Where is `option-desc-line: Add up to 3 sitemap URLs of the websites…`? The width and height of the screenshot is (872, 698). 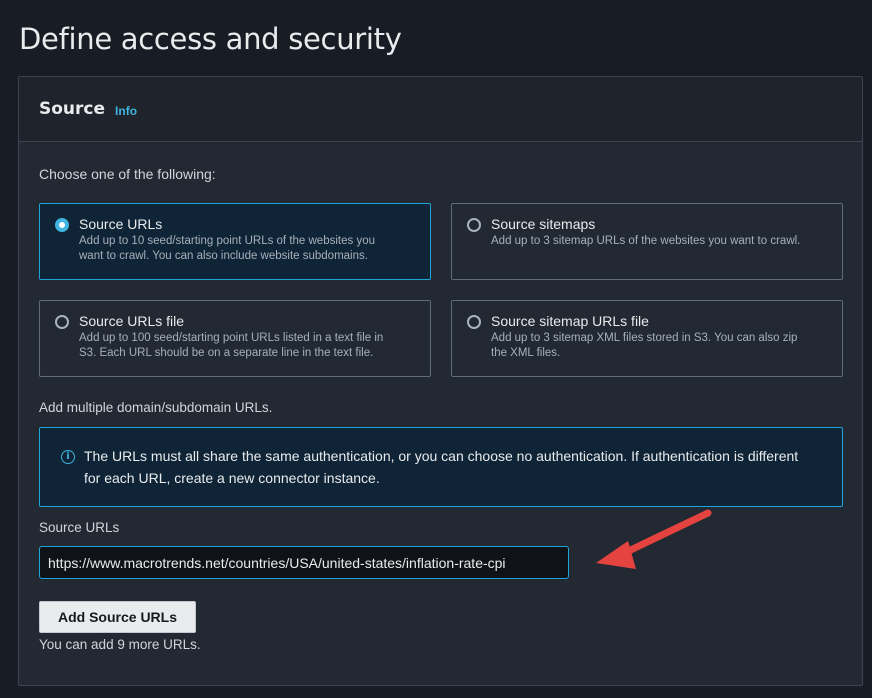
option-desc-line: Add up to 3 sitemap URLs of the websites… is located at coordinates (646, 241).